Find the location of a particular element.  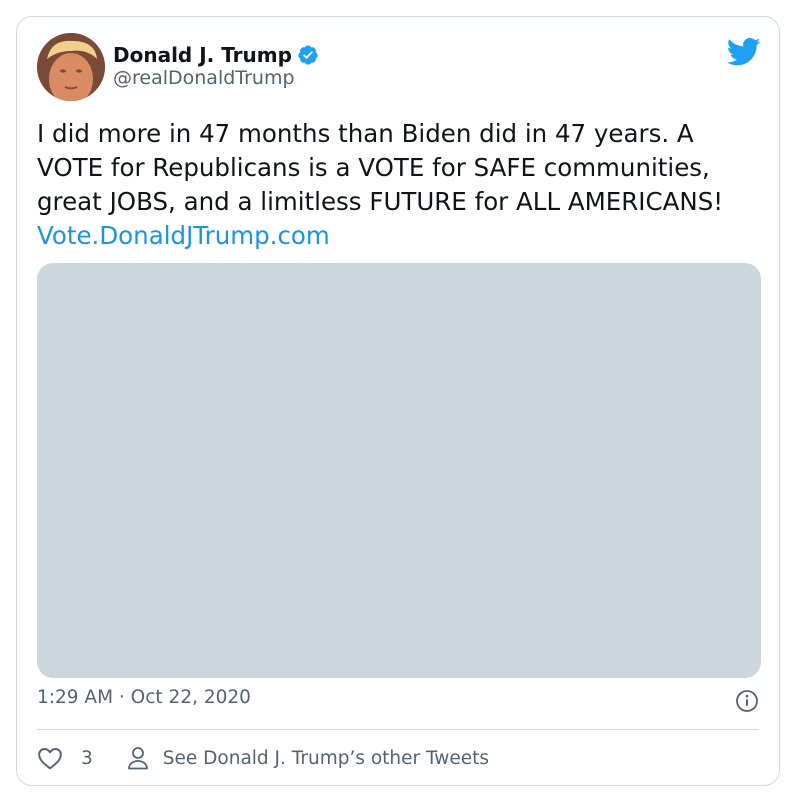

verified-badge-icon is located at coordinates (308, 55).